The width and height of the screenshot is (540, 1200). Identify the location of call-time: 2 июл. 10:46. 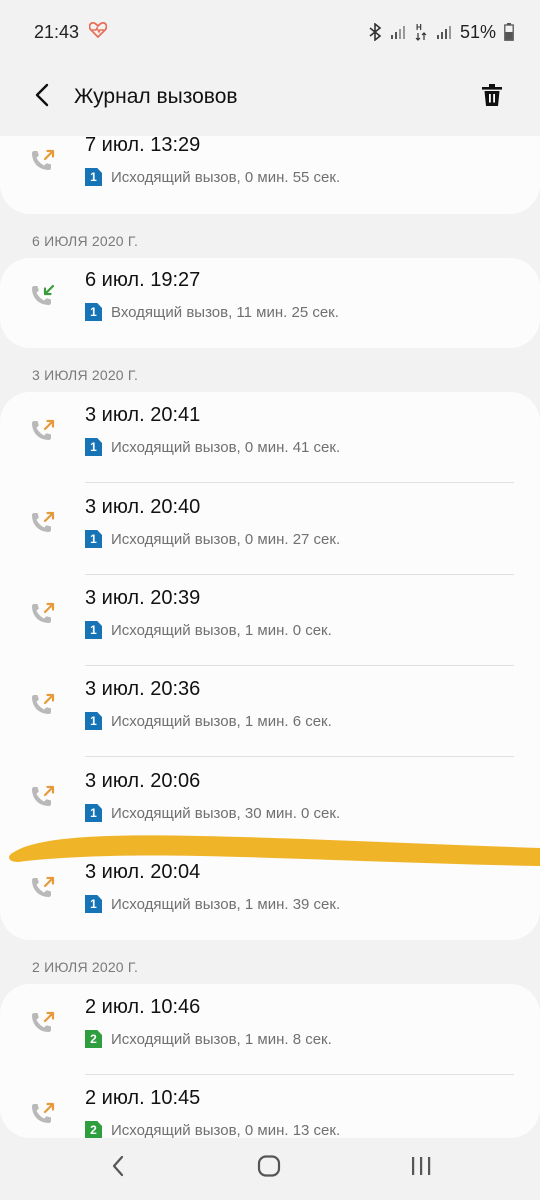
(143, 1007).